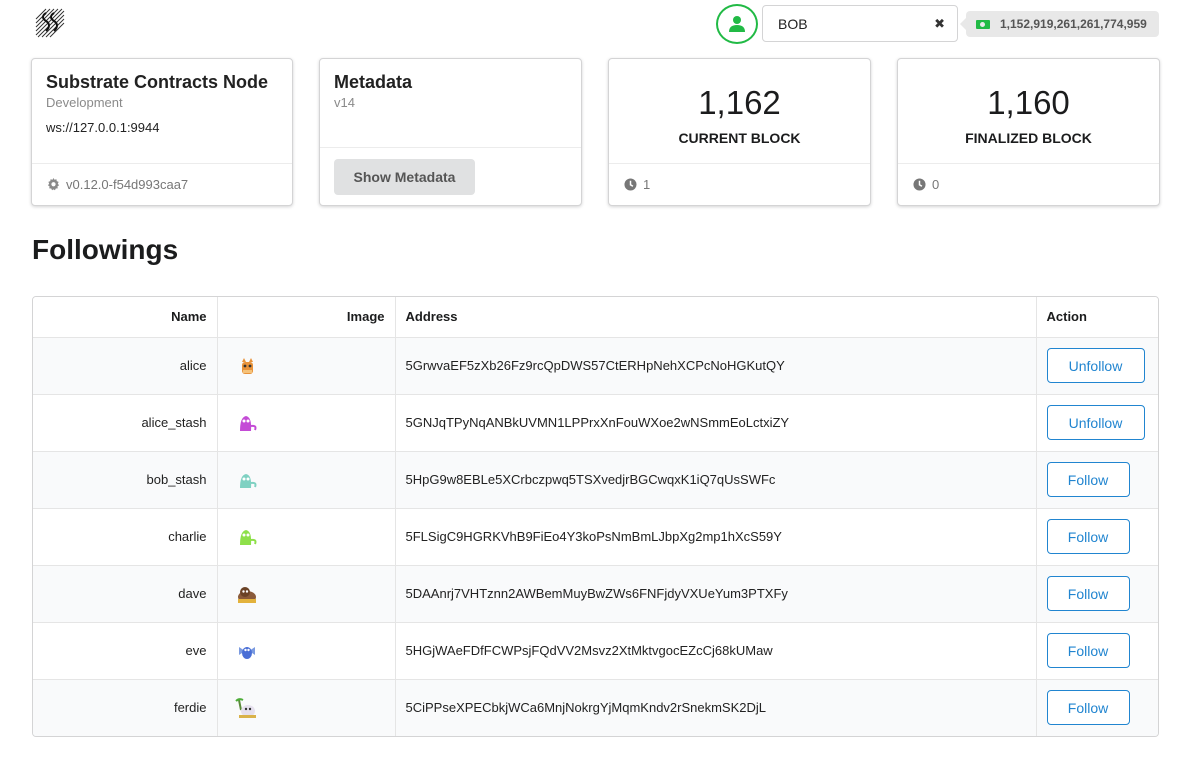  What do you see at coordinates (1028, 102) in the screenshot?
I see `finalized-block-value: 1,160` at bounding box center [1028, 102].